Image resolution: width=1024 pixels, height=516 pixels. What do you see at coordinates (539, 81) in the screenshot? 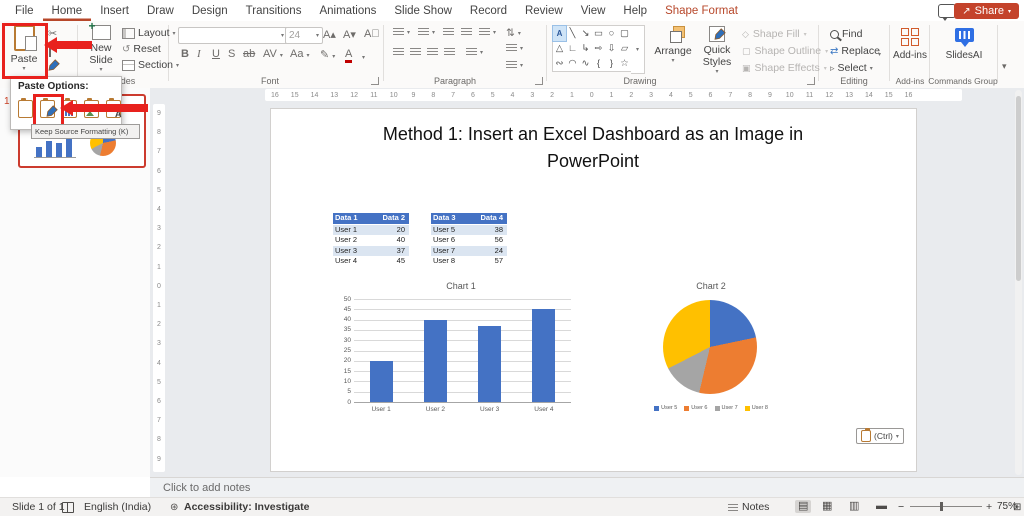
I see `paragraph-dialog-launcher-icon` at bounding box center [539, 81].